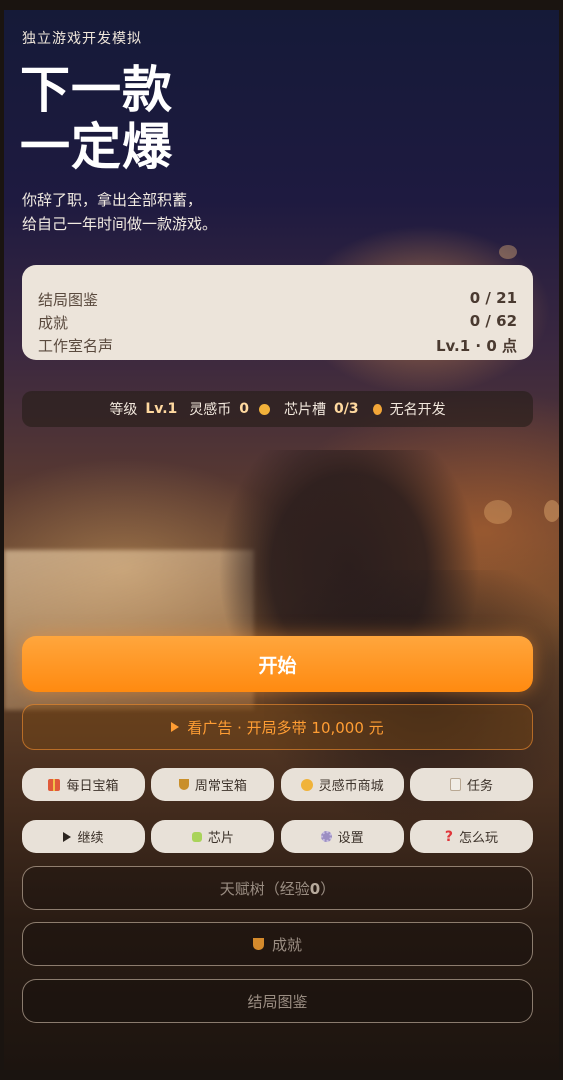 This screenshot has width=563, height=1080. Describe the element at coordinates (277, 836) in the screenshot. I see `quick-actions-row-2: 继续 芯片 设置 ? 怎么玩` at that location.